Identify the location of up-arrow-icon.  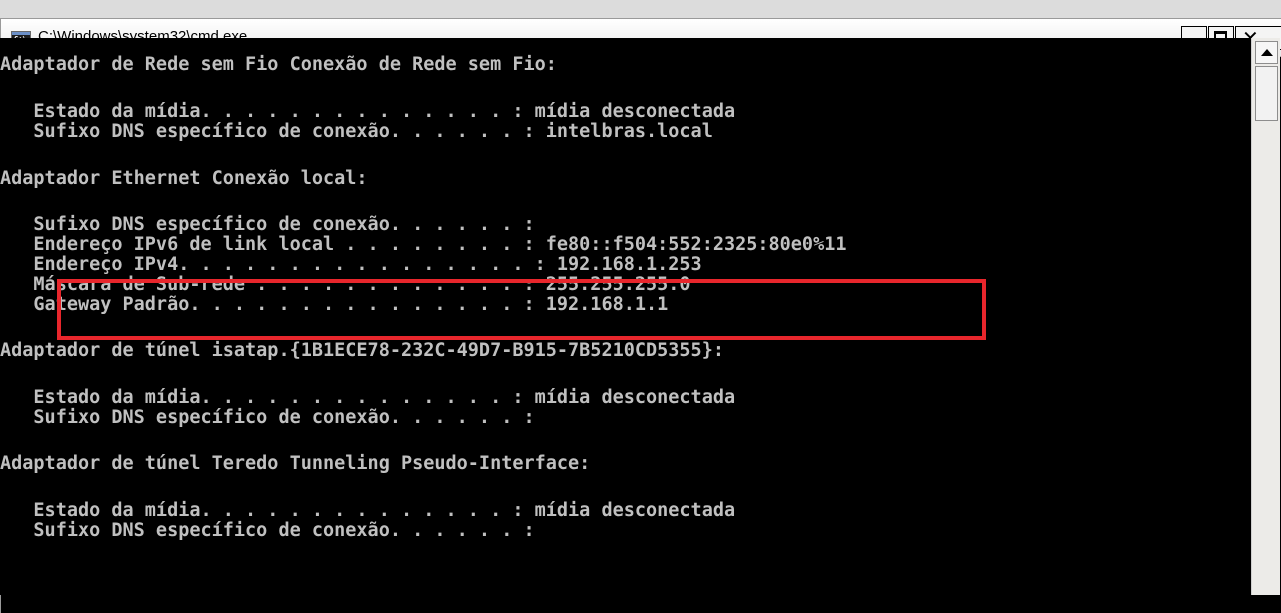
(1267, 52).